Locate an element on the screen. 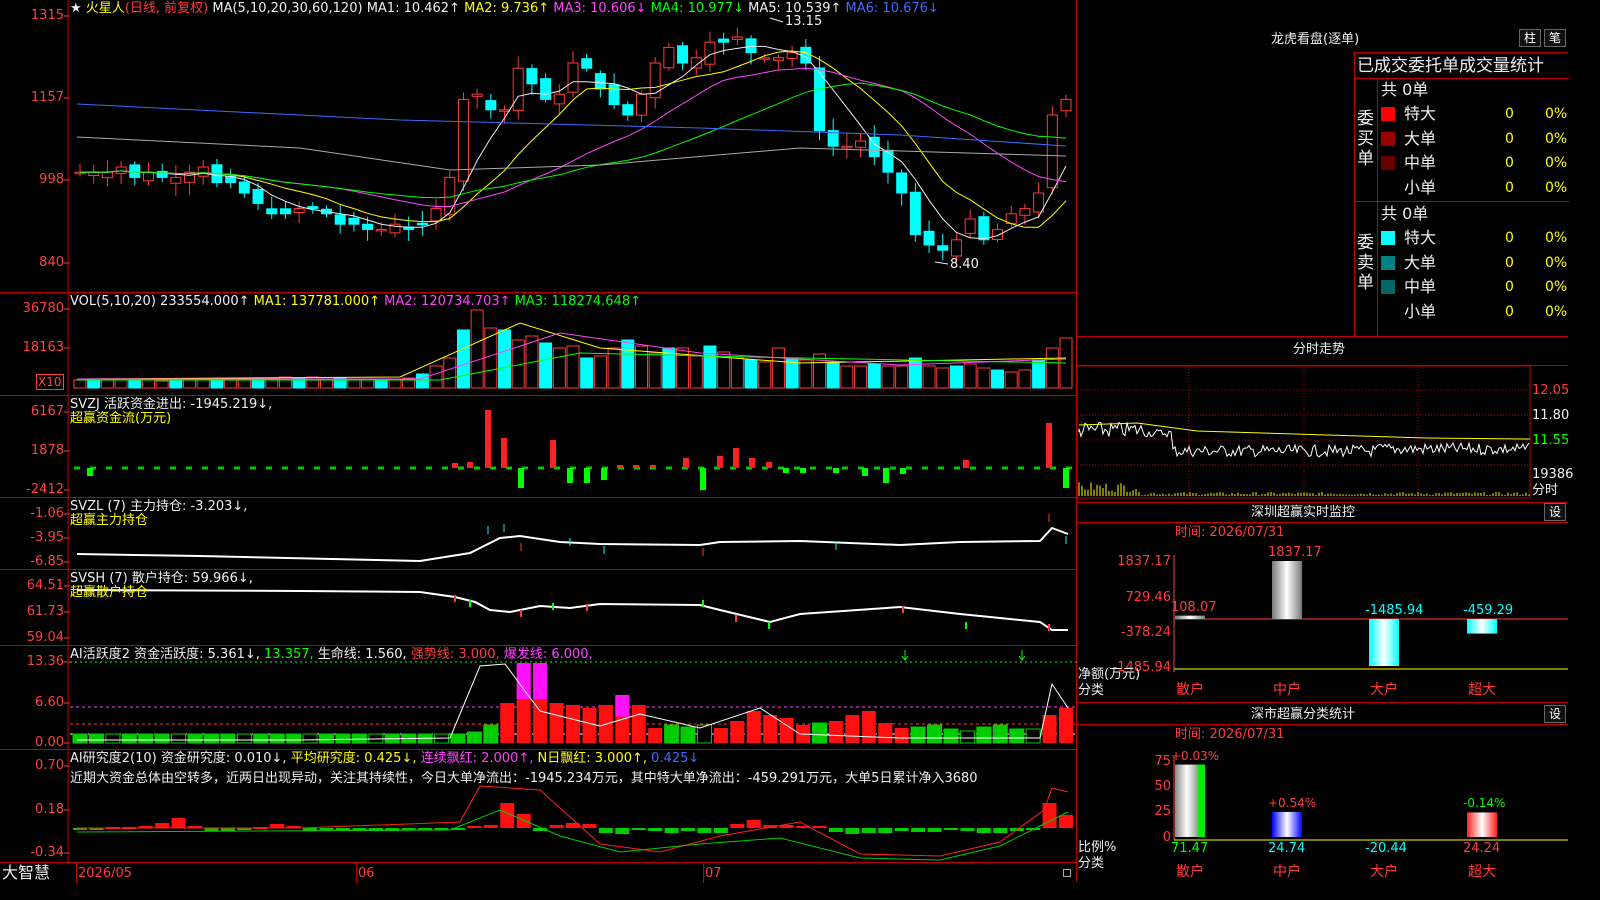 Image resolution: width=1600 pixels, height=900 pixels. intraday-panel: 分时走势 12.05 11.80 11.55 19386 分时 is located at coordinates (1325, 420).